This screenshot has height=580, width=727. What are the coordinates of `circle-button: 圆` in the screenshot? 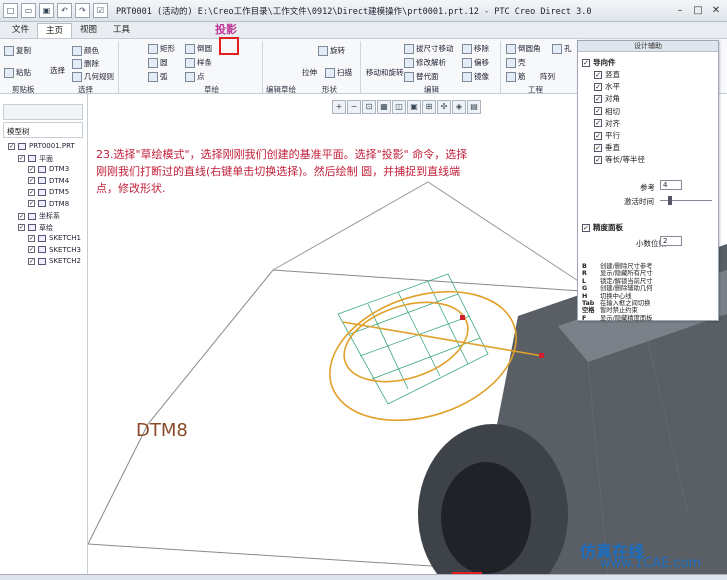 It's located at (158, 62).